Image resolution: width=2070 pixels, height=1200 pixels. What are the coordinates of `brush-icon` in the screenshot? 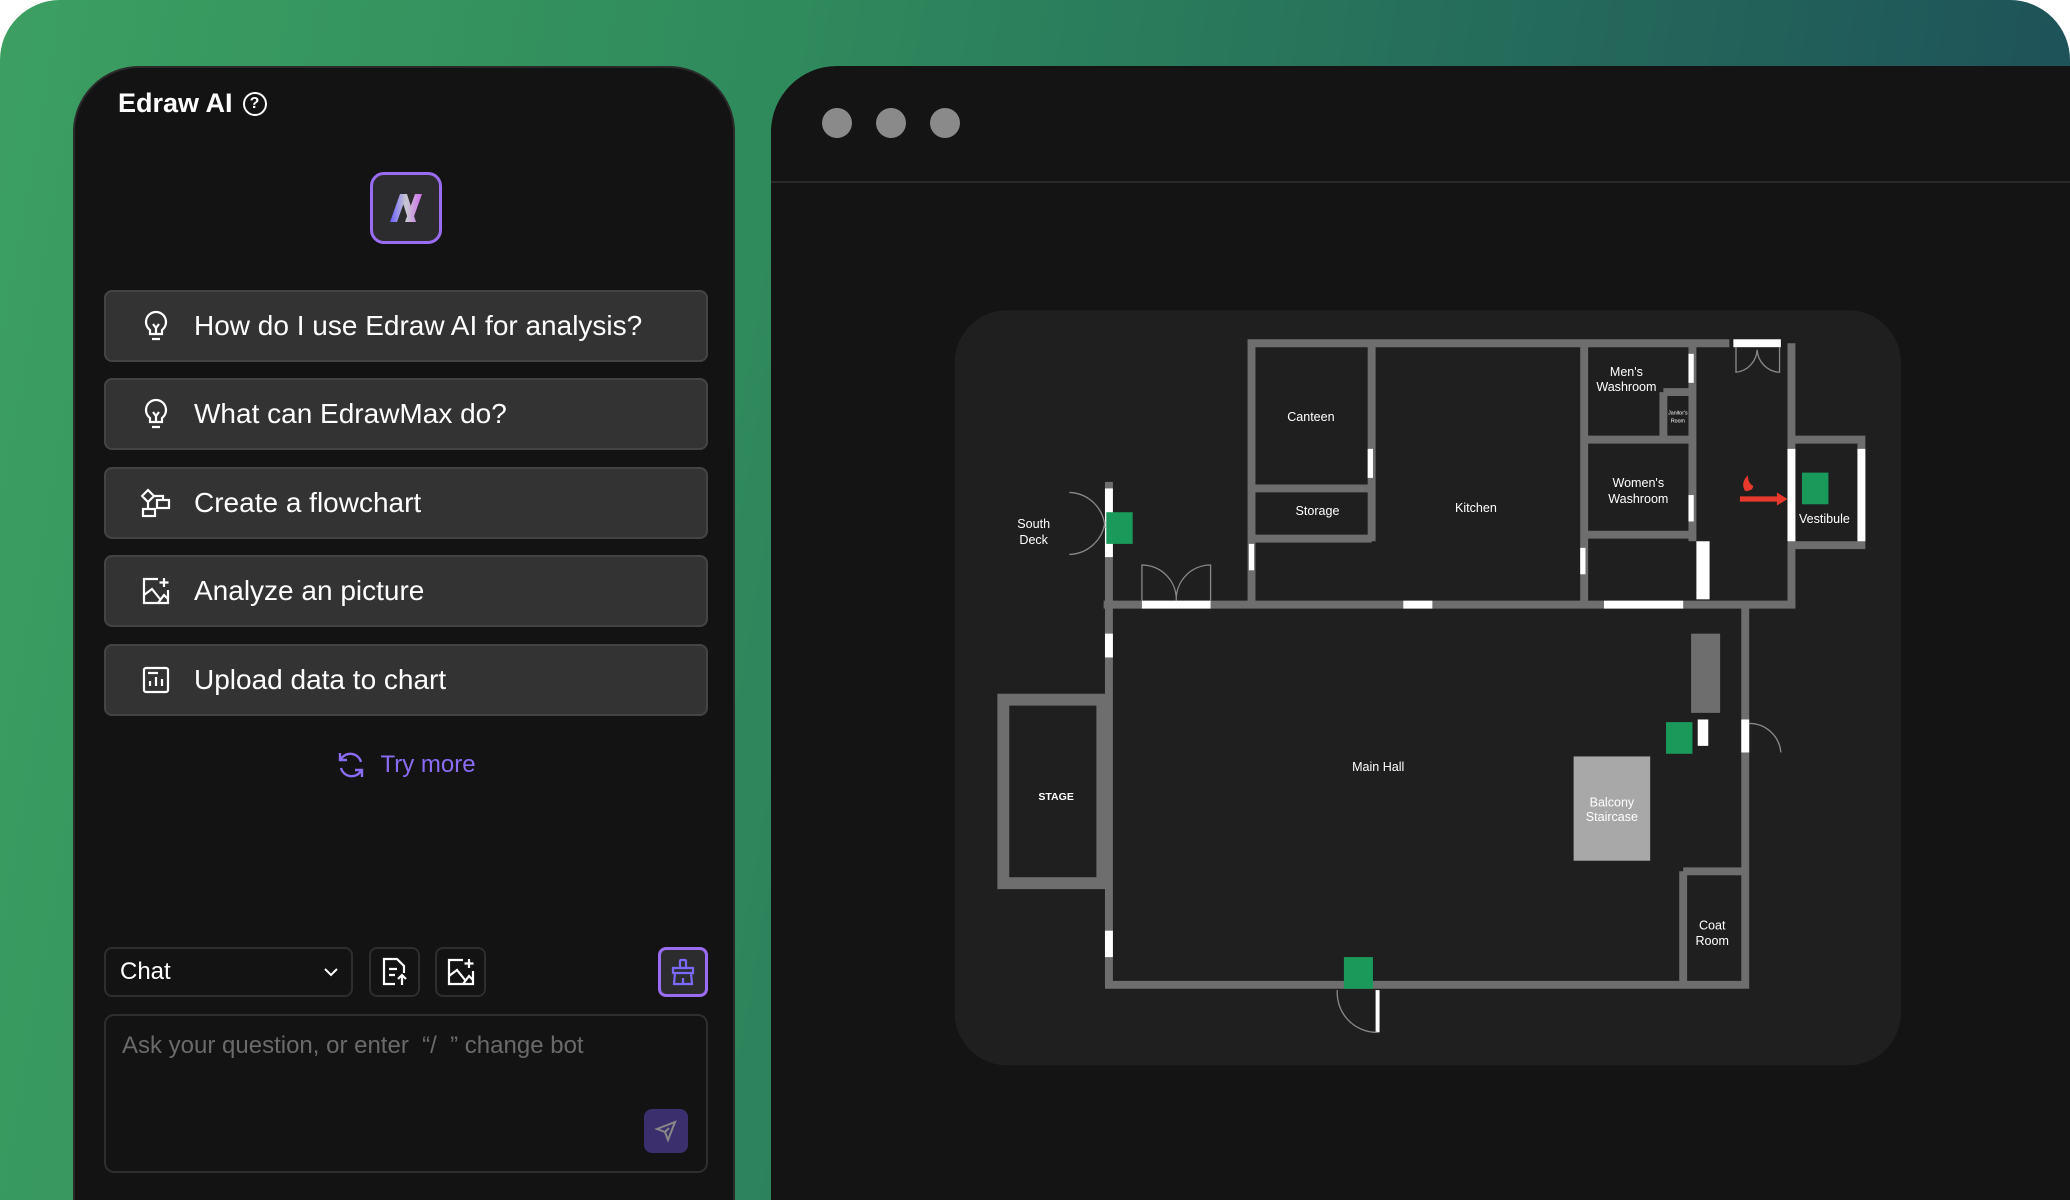 It's located at (683, 972).